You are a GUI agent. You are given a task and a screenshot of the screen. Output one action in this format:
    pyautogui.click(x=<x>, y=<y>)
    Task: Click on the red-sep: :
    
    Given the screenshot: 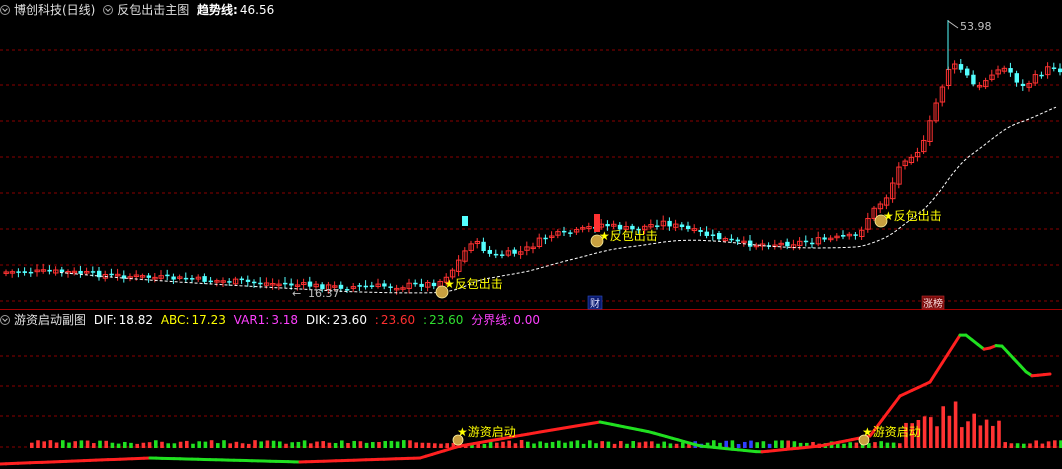 What is the action you would take?
    pyautogui.click(x=376, y=320)
    